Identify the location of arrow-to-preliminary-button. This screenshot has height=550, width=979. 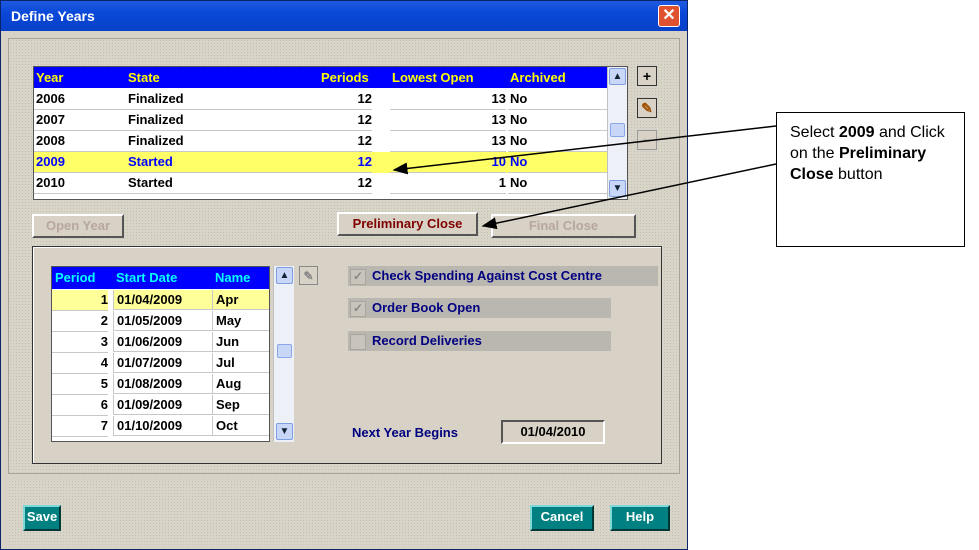
(629, 196).